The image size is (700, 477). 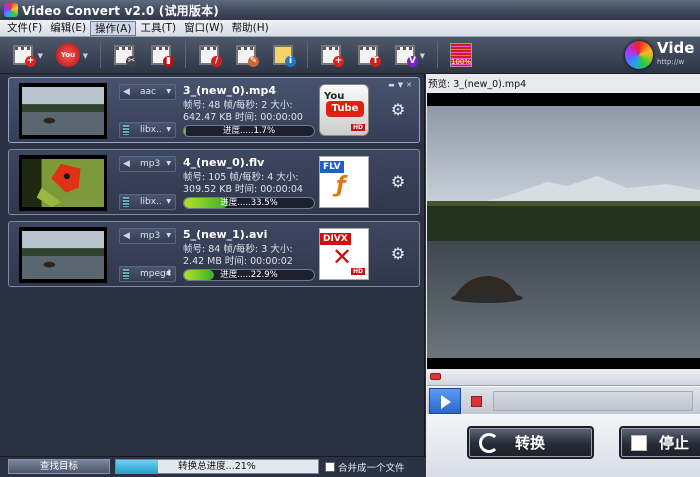 I want to click on cut-video-button: ✂, so click(x=124, y=55).